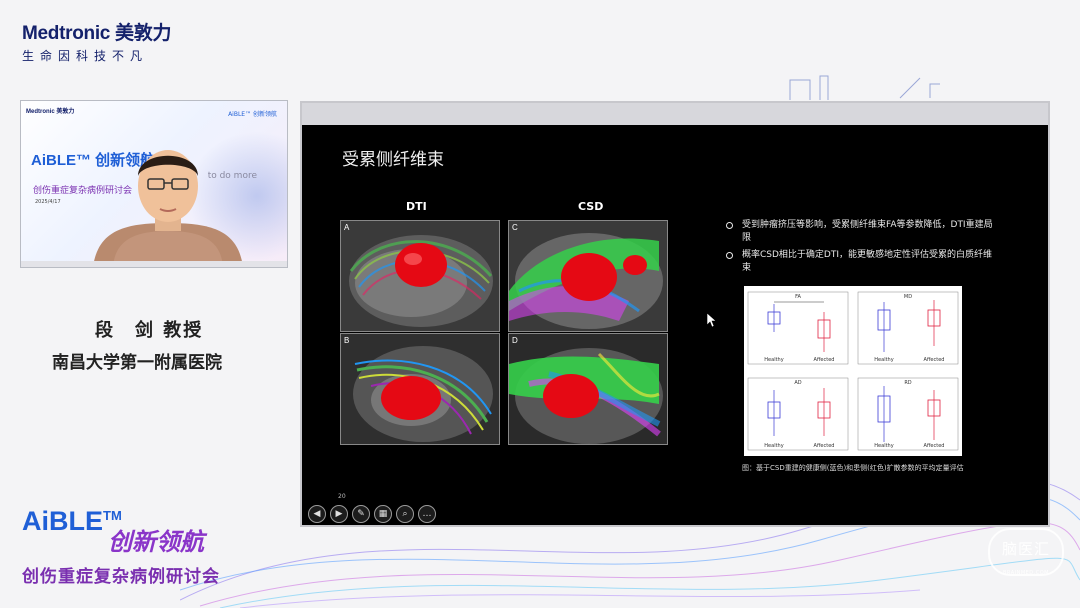 This screenshot has height=608, width=1080. Describe the element at coordinates (112, 515) in the screenshot. I see `event-logo-tm: TM` at that location.